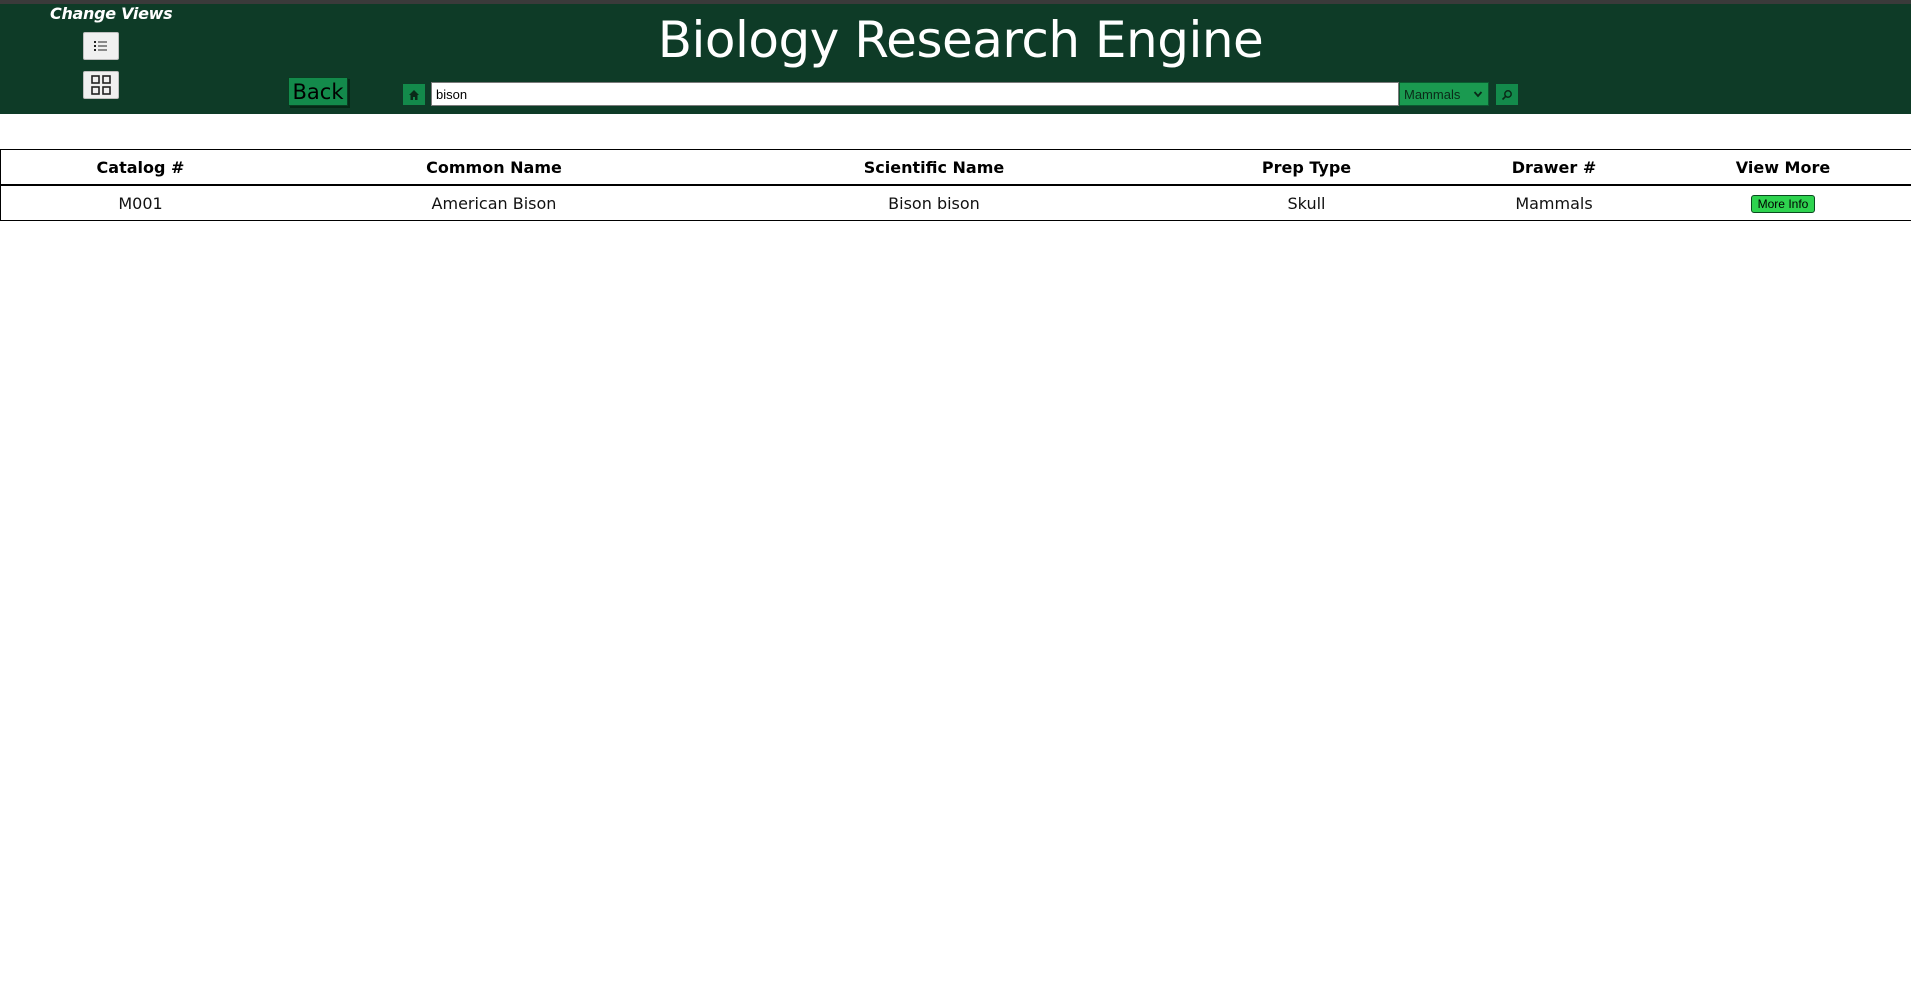 Image resolution: width=1911 pixels, height=1006 pixels. I want to click on category-select-value: Mammals, so click(1432, 94).